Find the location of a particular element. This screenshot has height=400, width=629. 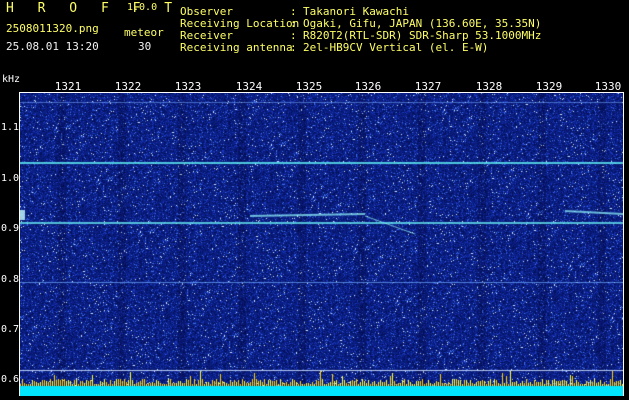

app-version: 1.0.0 is located at coordinates (142, 7).